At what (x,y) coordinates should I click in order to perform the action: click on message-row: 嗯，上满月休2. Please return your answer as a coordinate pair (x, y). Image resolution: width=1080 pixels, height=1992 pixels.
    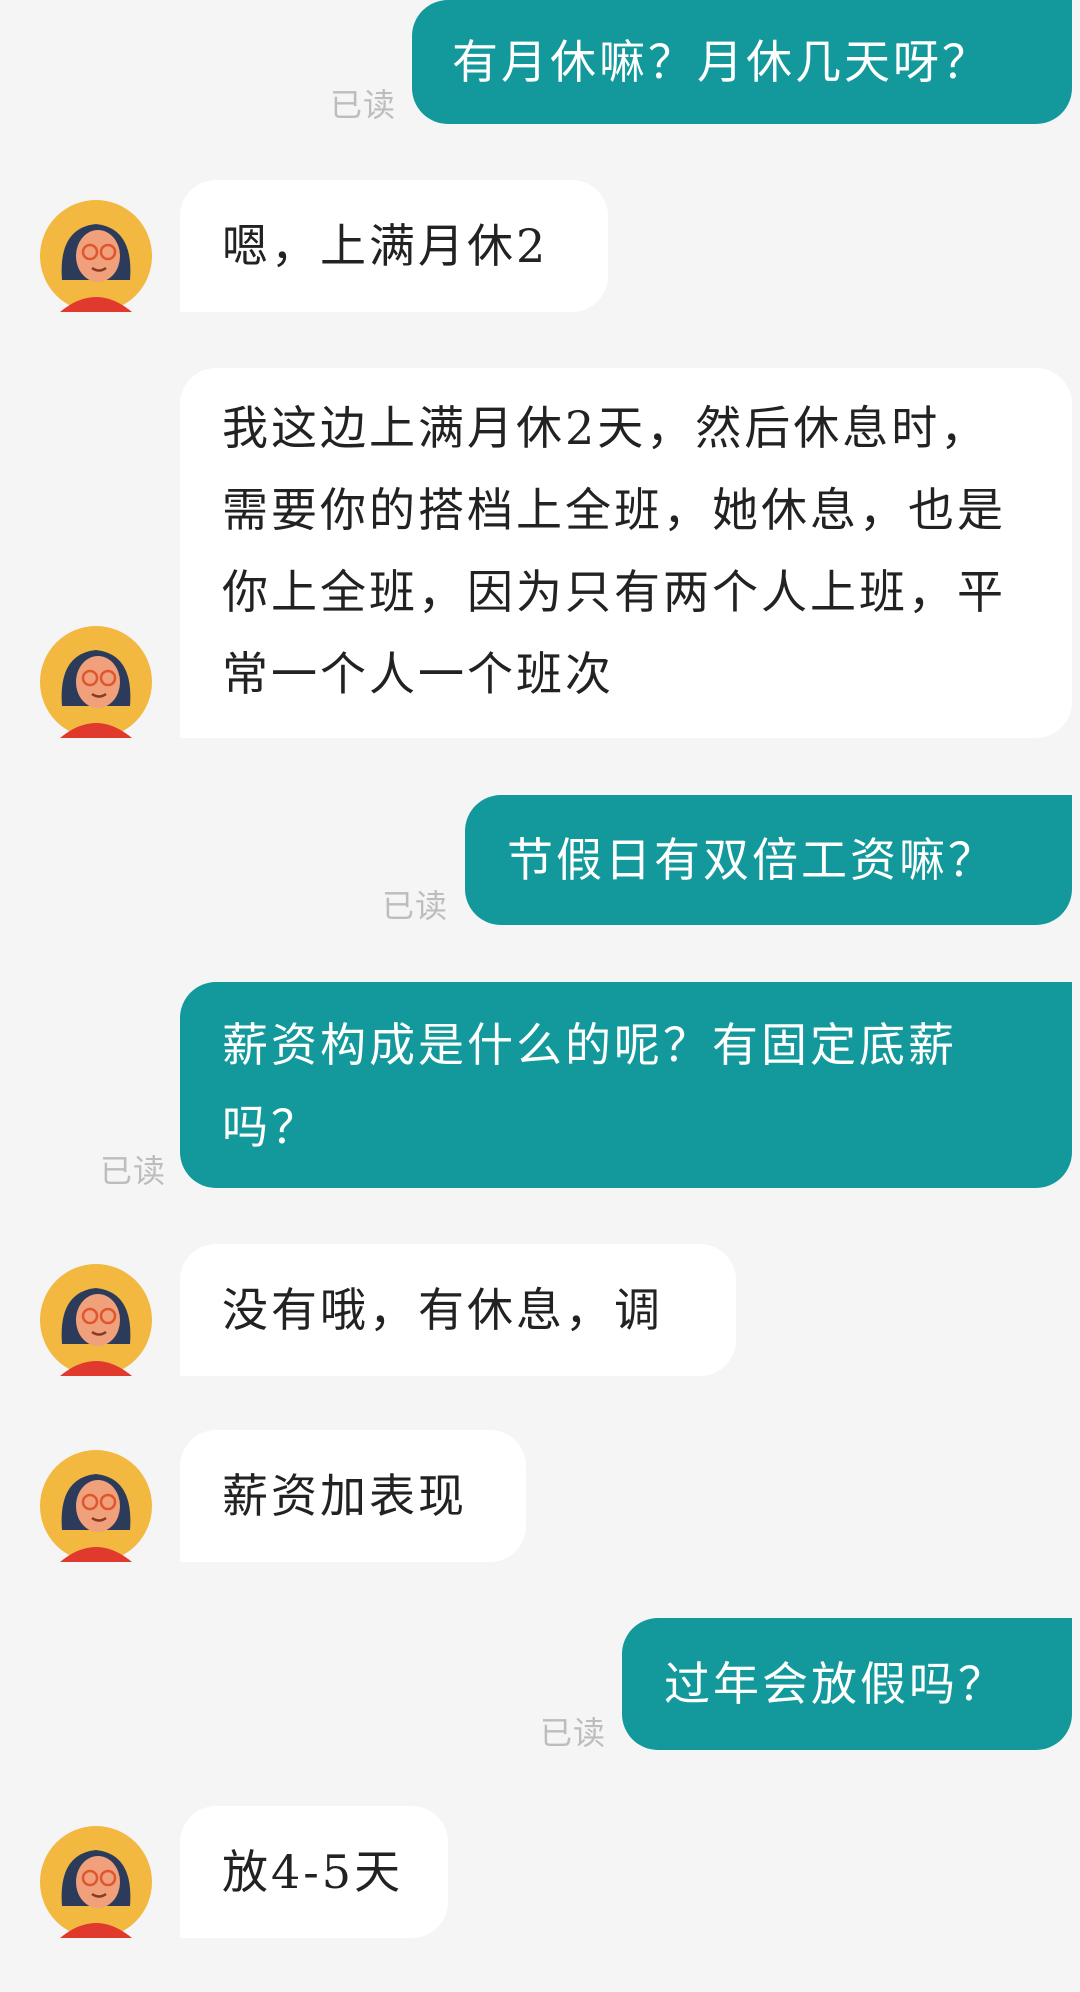
    Looking at the image, I should click on (540, 246).